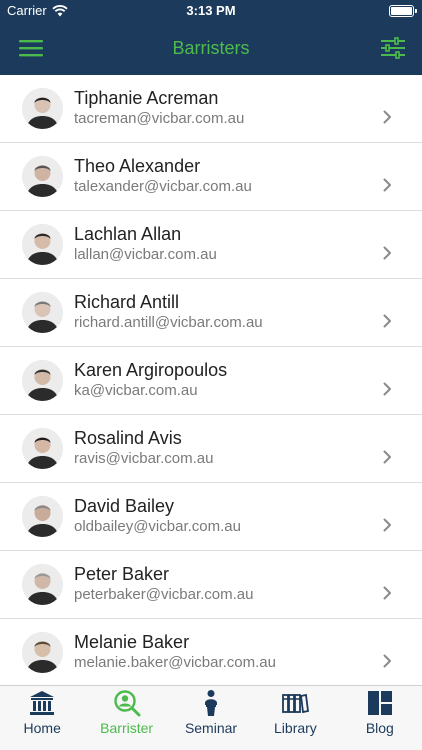  Describe the element at coordinates (211, 728) in the screenshot. I see `tab-label: Seminar` at that location.